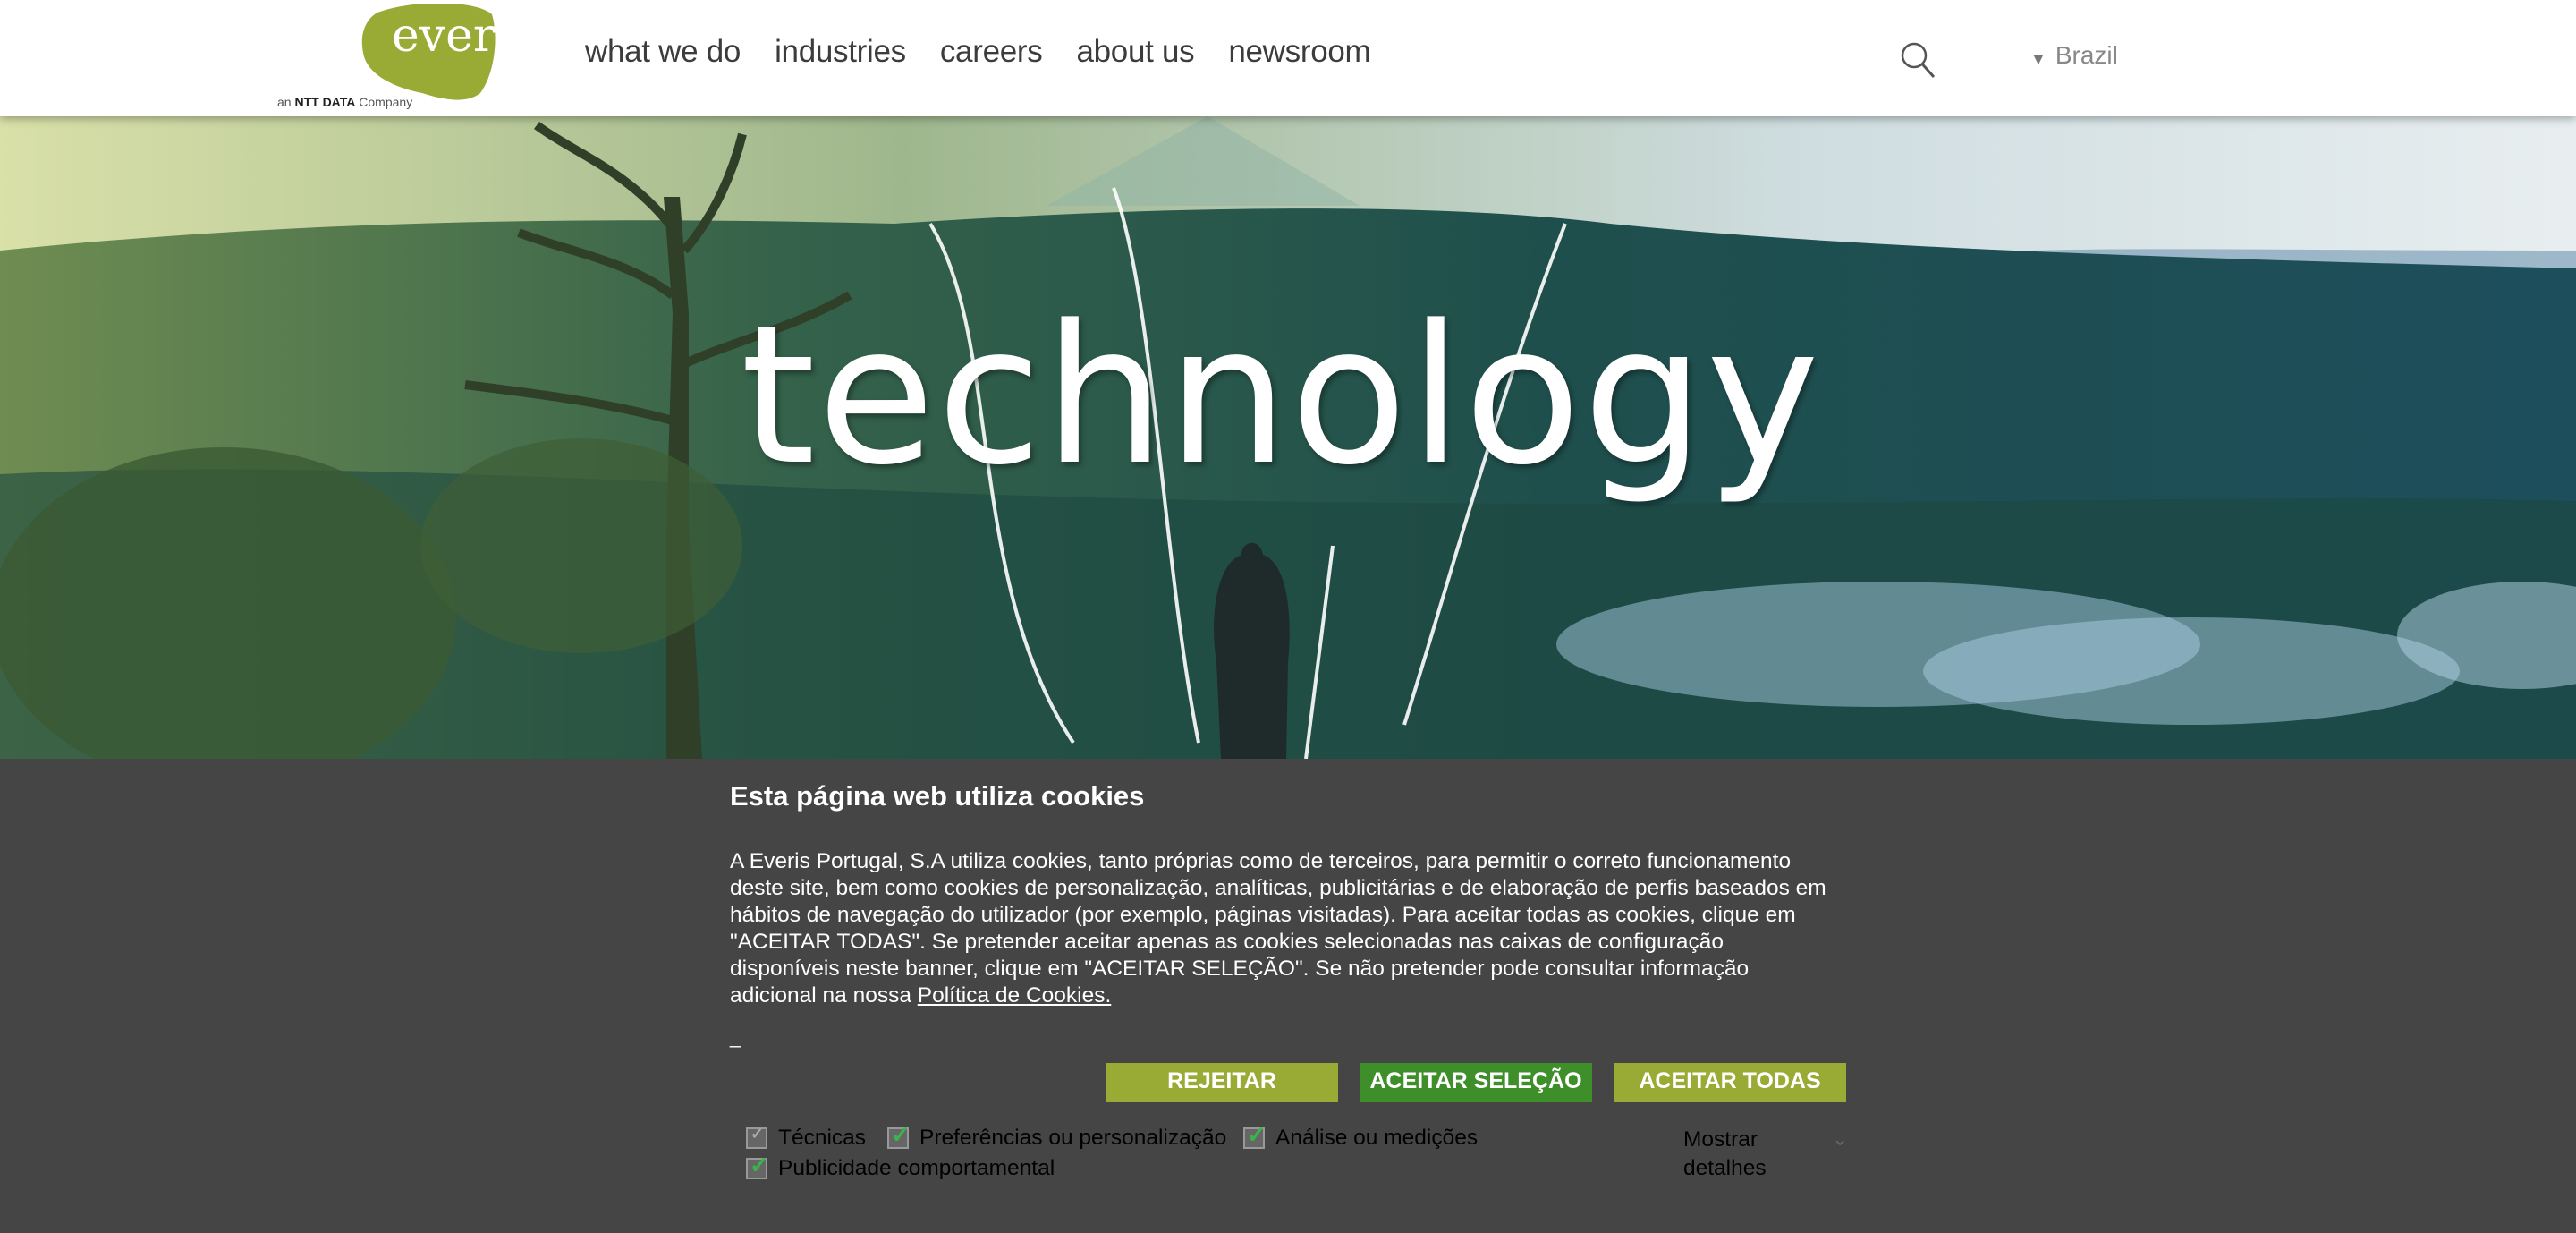 This screenshot has height=1233, width=2576. Describe the element at coordinates (2038, 58) in the screenshot. I see `triangle-down-icon: ▼` at that location.